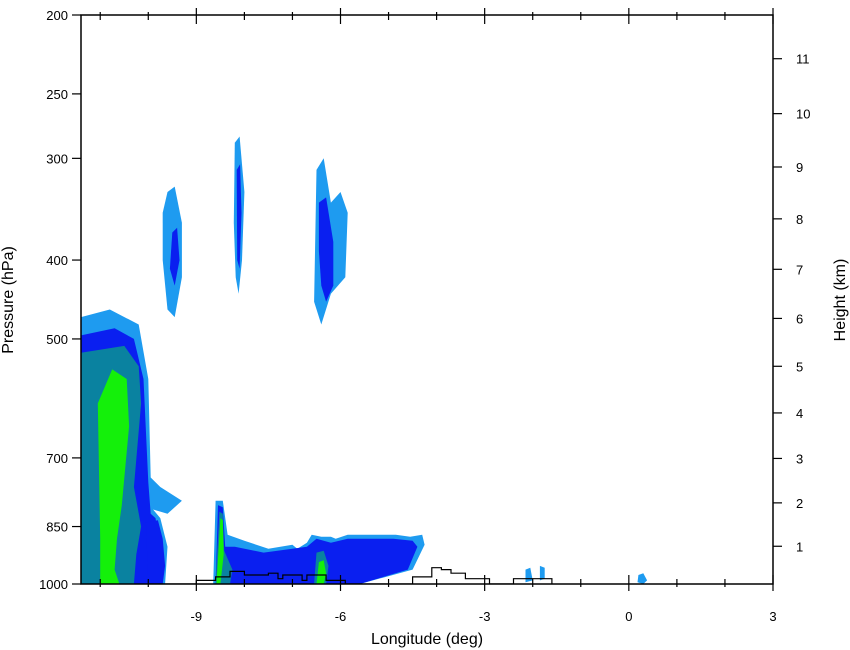 The image size is (850, 650). Describe the element at coordinates (57, 158) in the screenshot. I see `y-tick-label: 300` at that location.